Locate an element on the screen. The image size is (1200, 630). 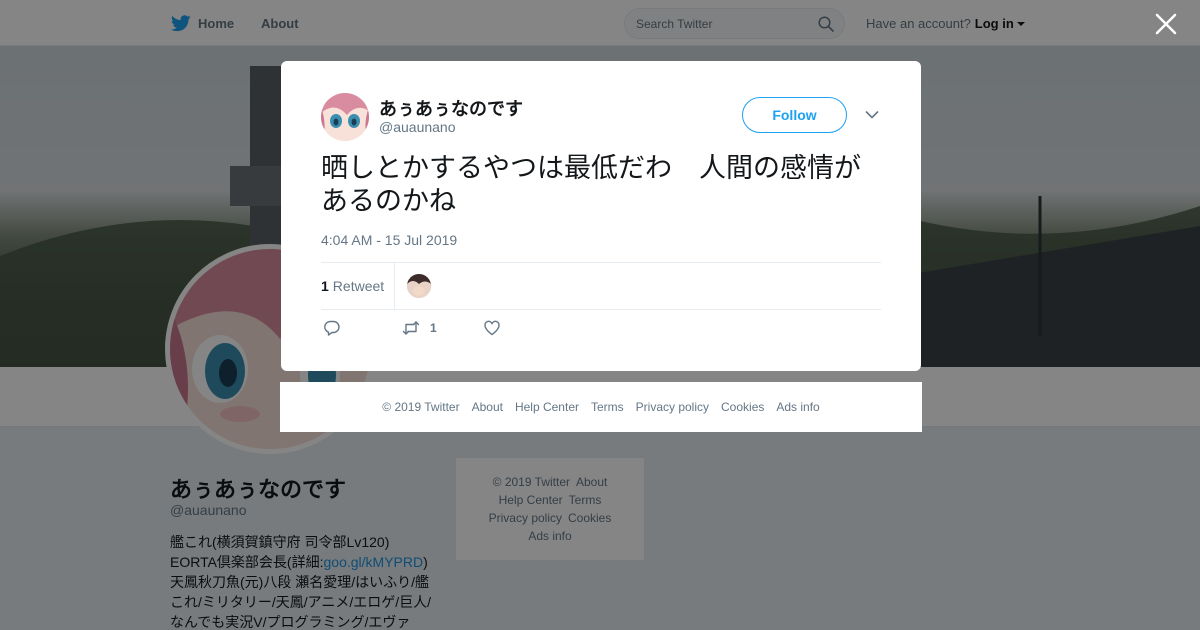
tweet-author-name: あぅあぅなのです is located at coordinates (451, 108).